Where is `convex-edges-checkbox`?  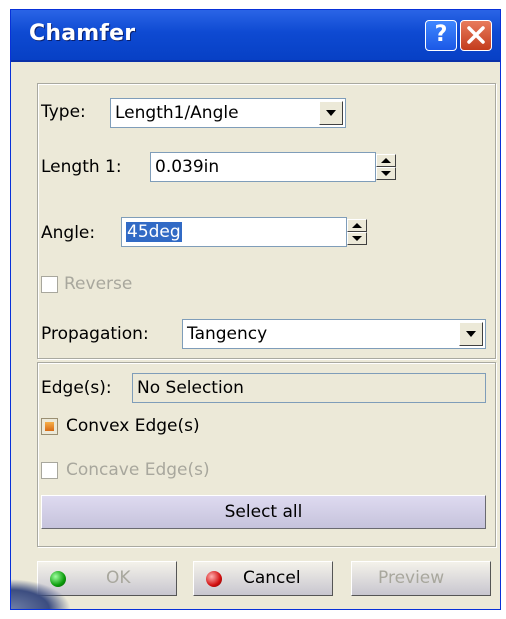 convex-edges-checkbox is located at coordinates (49, 426).